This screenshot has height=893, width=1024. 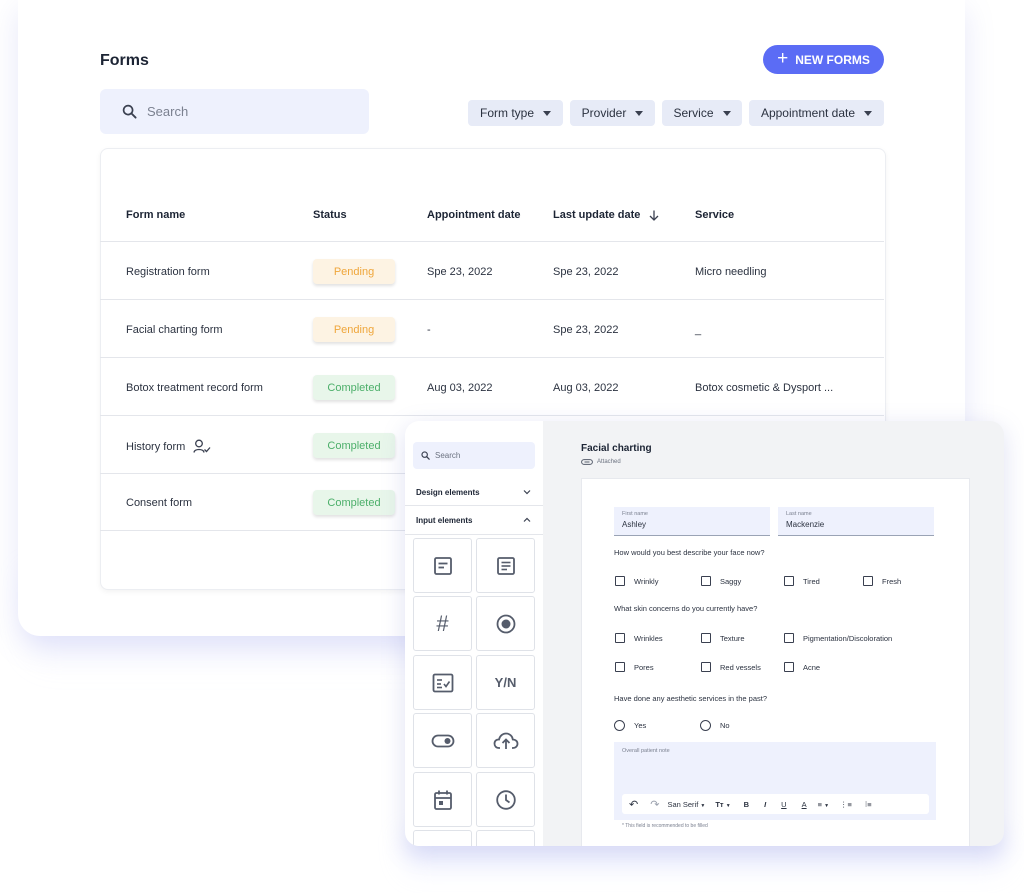 I want to click on align-icon: ≡ ▼, so click(x=823, y=804).